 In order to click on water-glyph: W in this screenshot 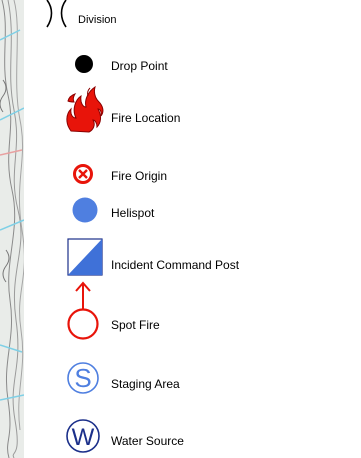, I will do `click(83, 437)`.